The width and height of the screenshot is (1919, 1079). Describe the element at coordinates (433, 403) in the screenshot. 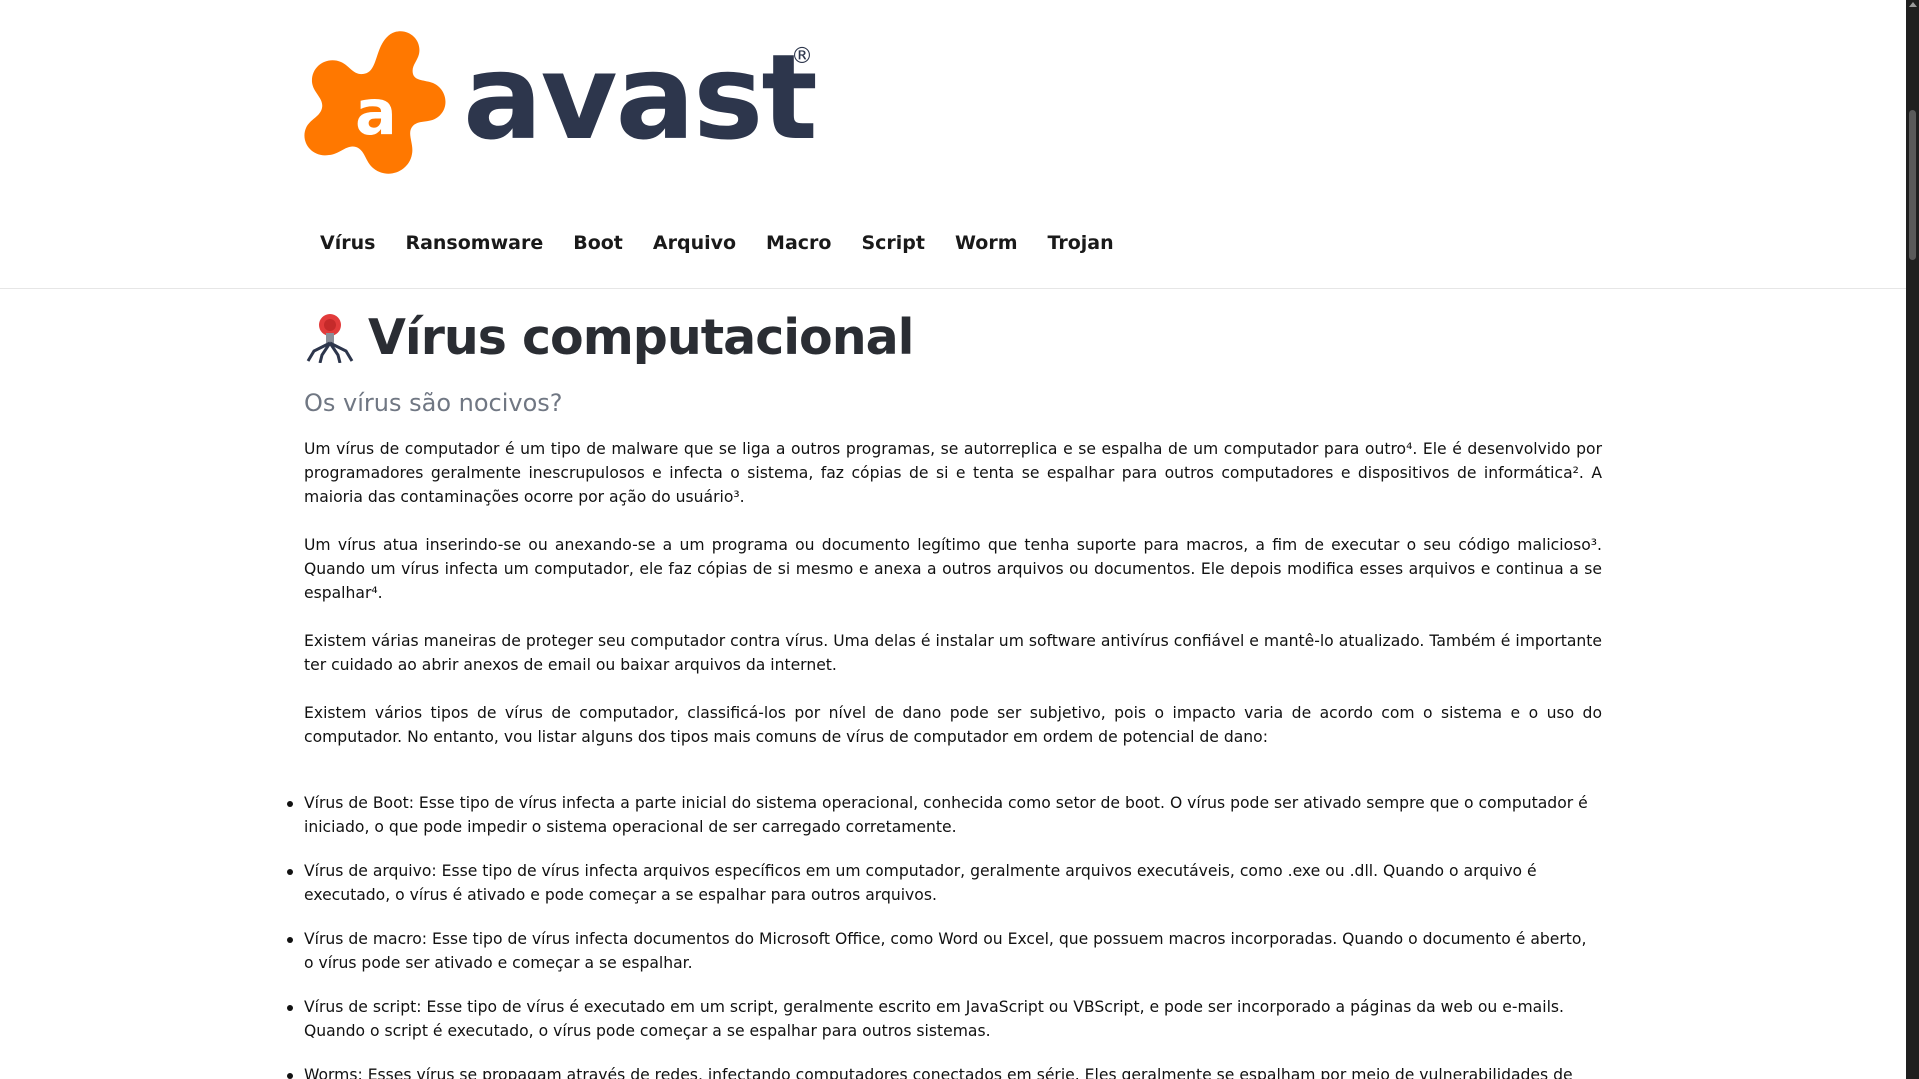

I see `section-subtitle: Os vírus são nocivos?` at that location.